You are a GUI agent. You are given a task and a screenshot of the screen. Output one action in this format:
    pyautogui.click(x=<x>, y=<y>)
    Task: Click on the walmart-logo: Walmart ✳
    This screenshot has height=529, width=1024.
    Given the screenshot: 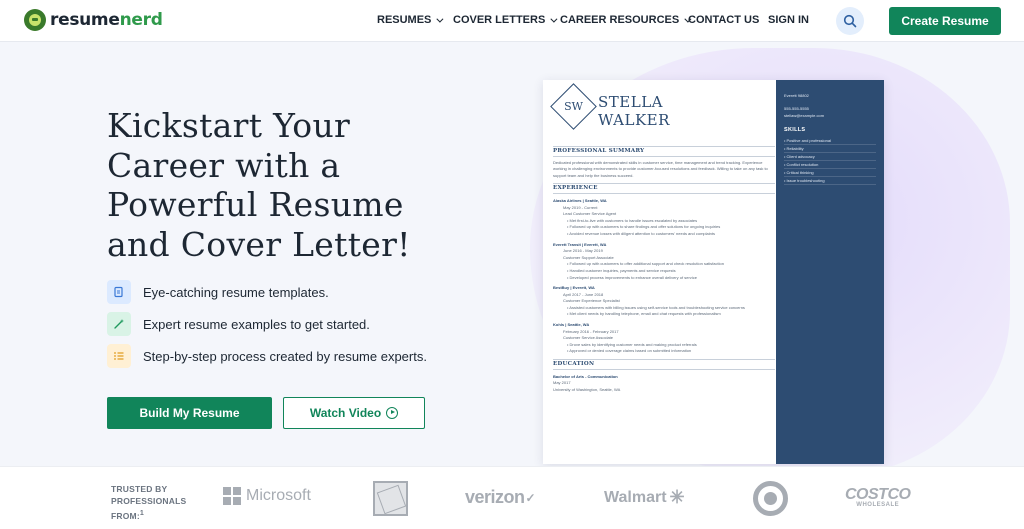 What is the action you would take?
    pyautogui.click(x=644, y=497)
    